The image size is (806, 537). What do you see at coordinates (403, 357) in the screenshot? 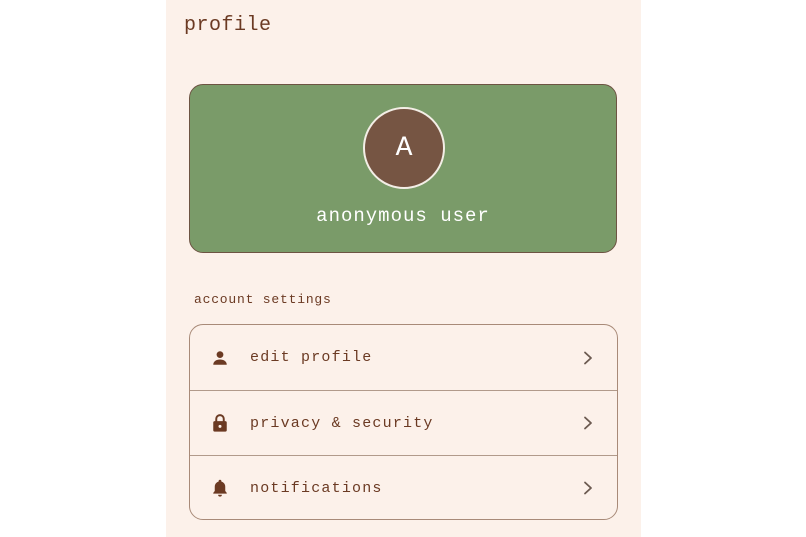
I see `settings-item-edit-profile: edit profile` at bounding box center [403, 357].